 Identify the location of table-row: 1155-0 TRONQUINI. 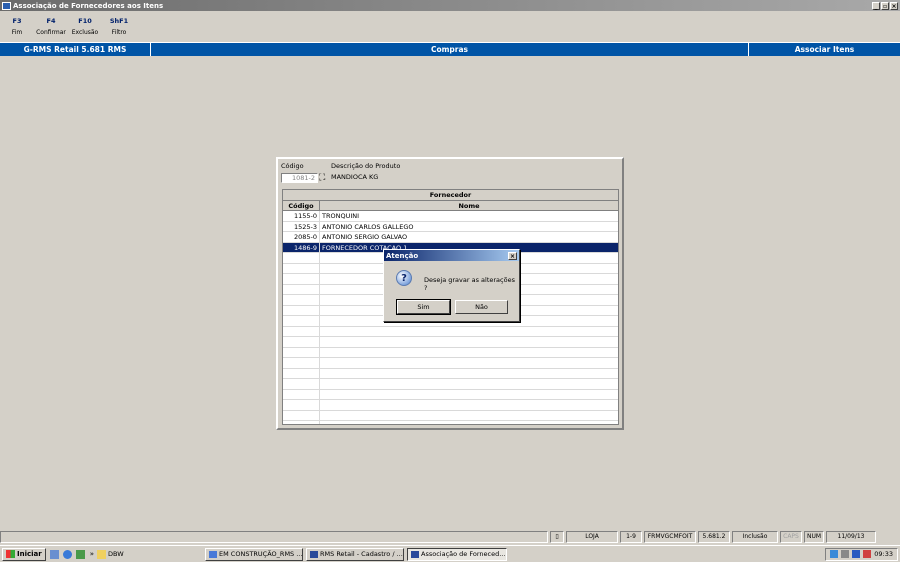
(450, 216).